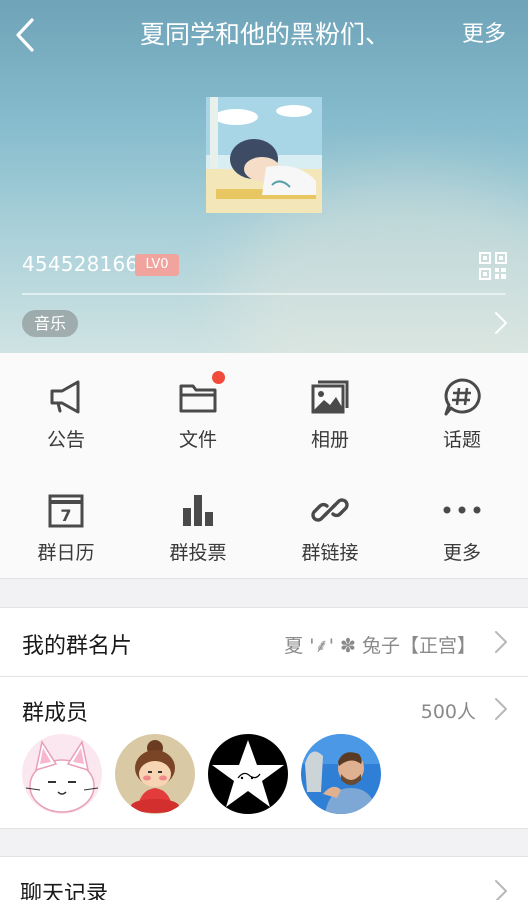 This screenshot has height=900, width=528. I want to click on grid-item-link: 群链接, so click(330, 522).